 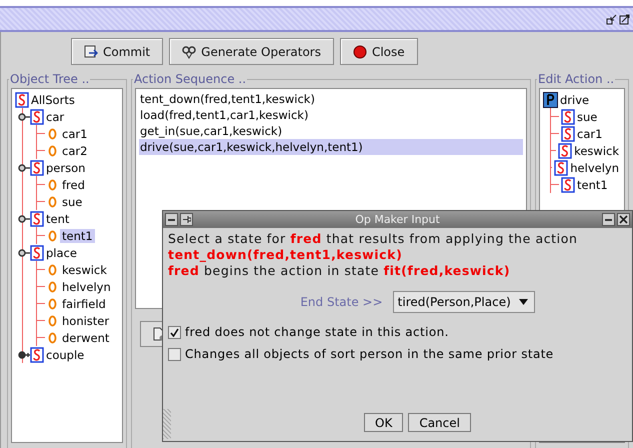 What do you see at coordinates (550, 100) in the screenshot?
I see `predicate-icon` at bounding box center [550, 100].